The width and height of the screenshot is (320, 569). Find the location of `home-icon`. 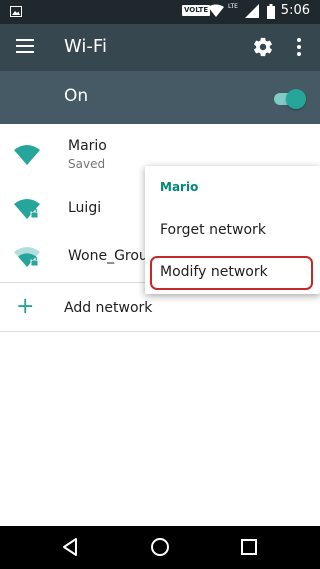

home-icon is located at coordinates (160, 547).